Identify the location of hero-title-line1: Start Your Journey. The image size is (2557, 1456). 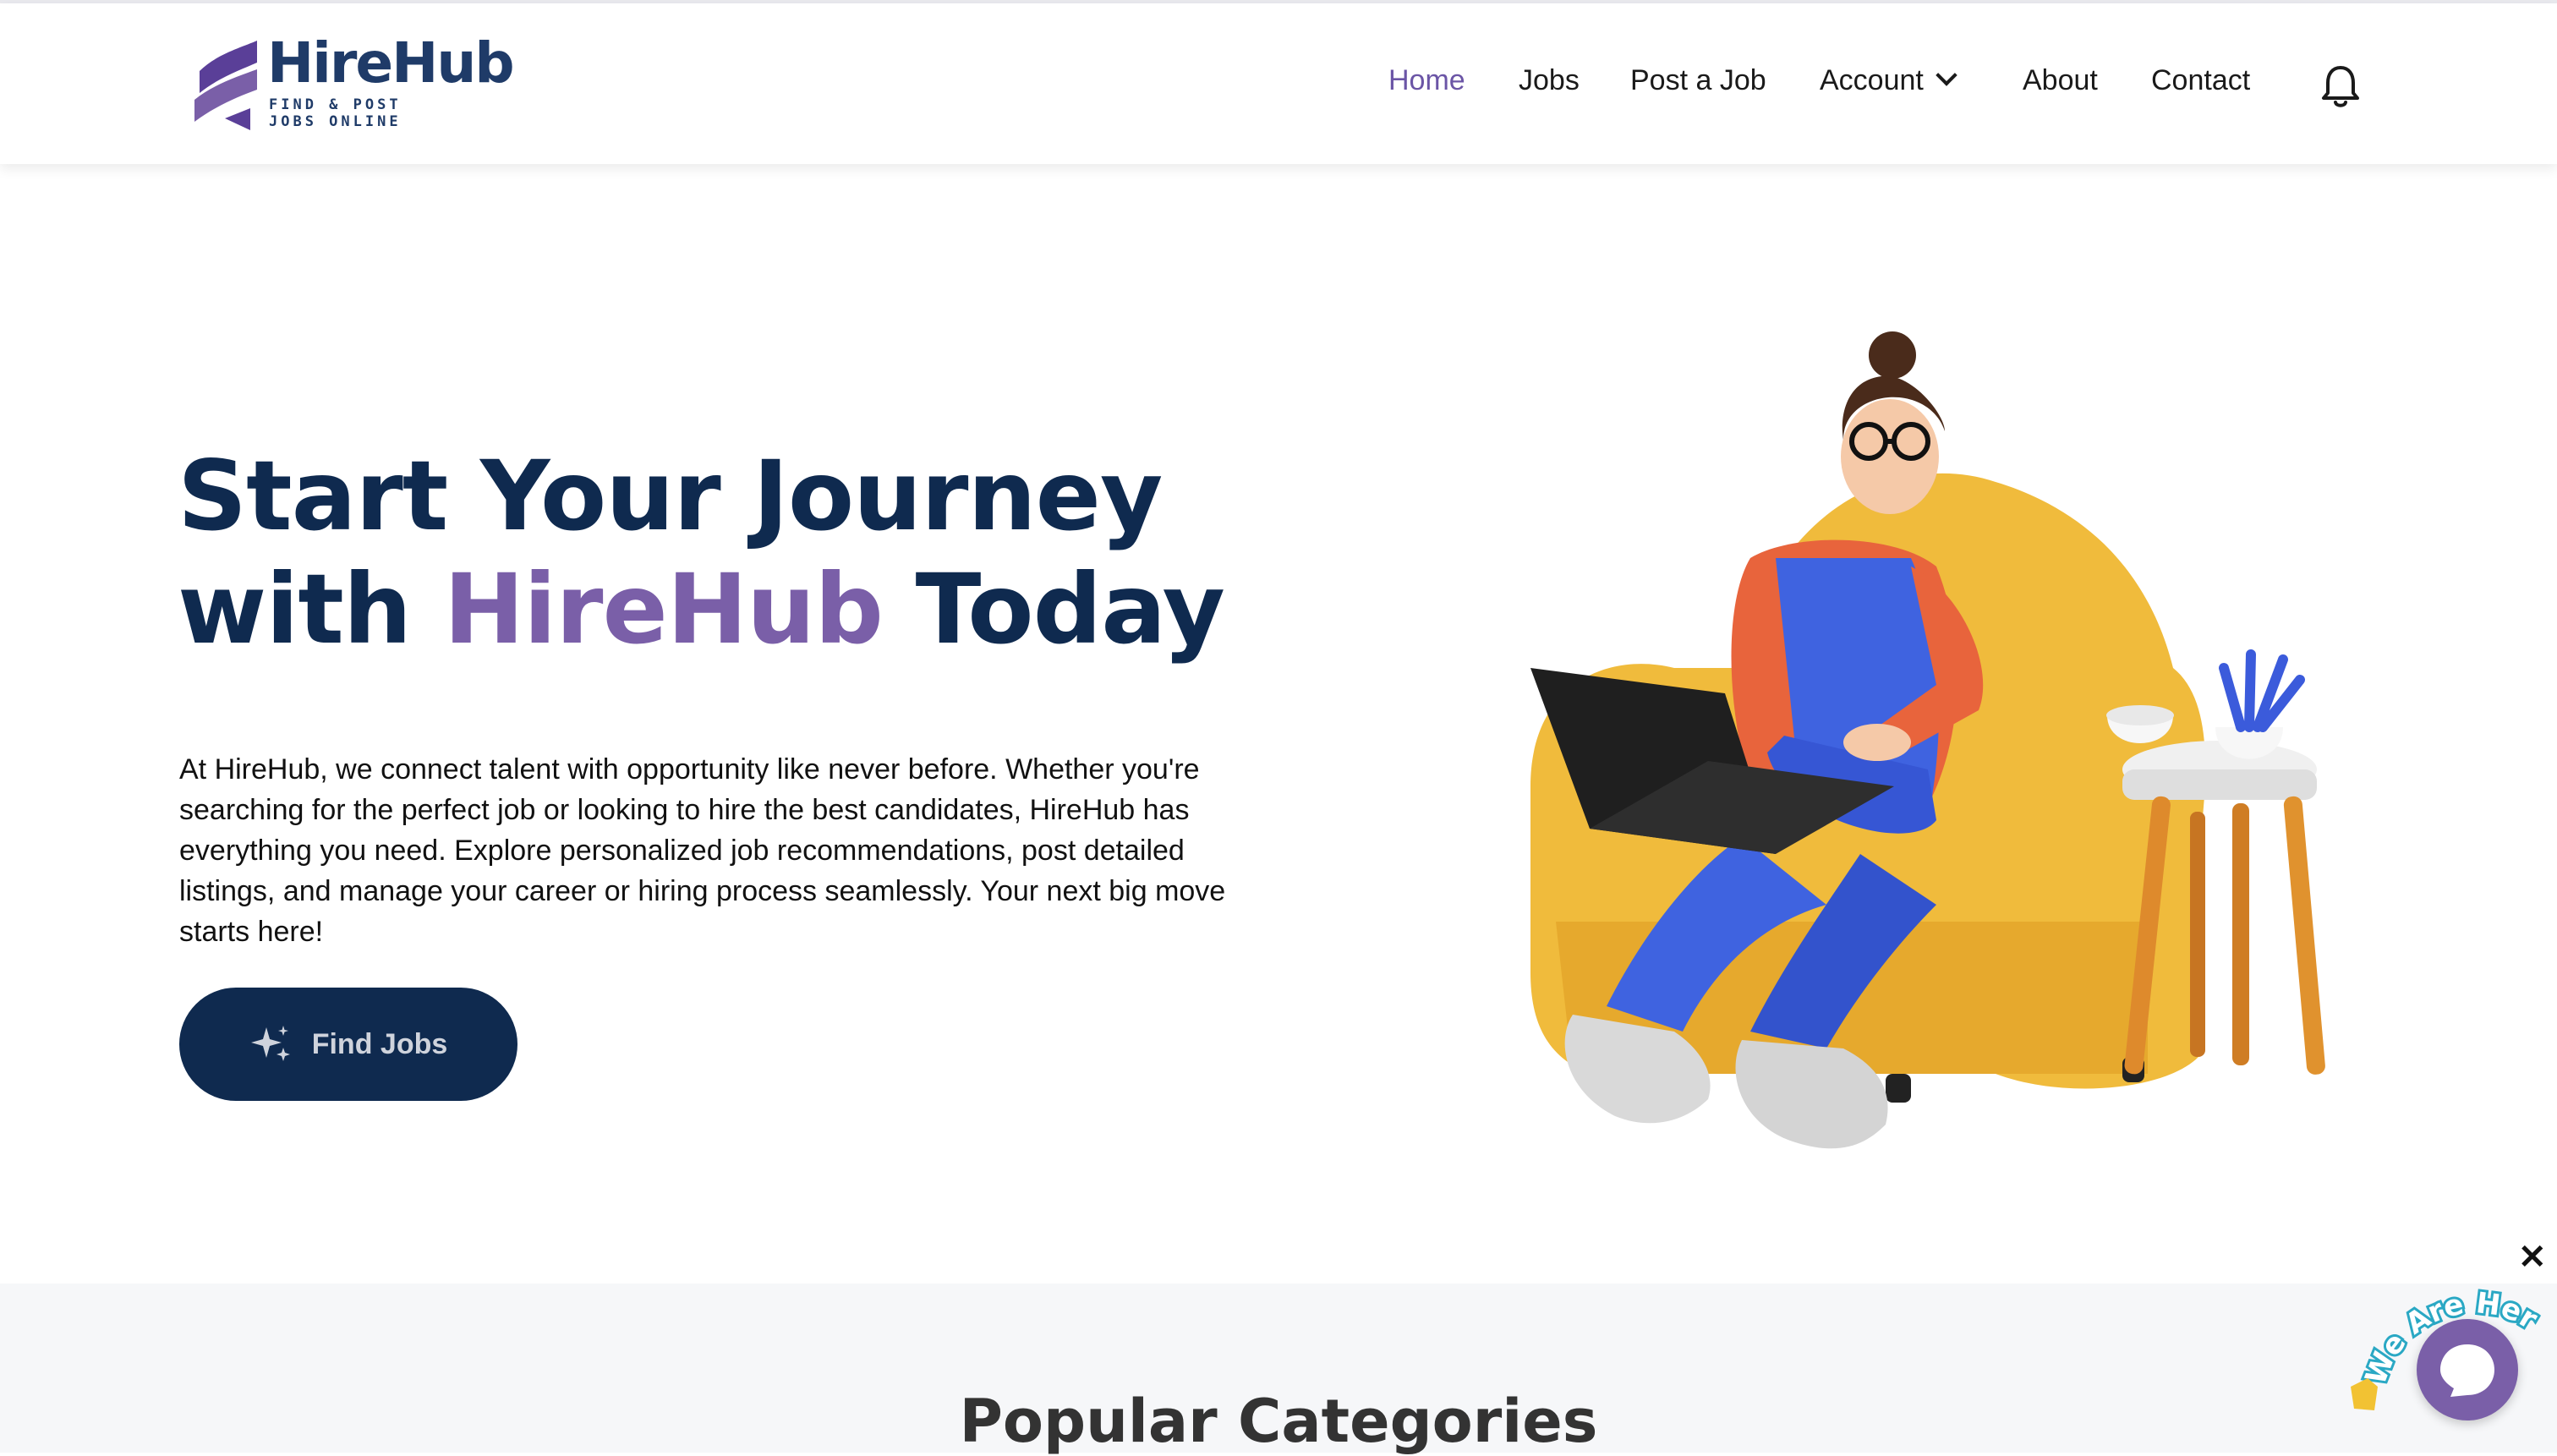
(670, 496).